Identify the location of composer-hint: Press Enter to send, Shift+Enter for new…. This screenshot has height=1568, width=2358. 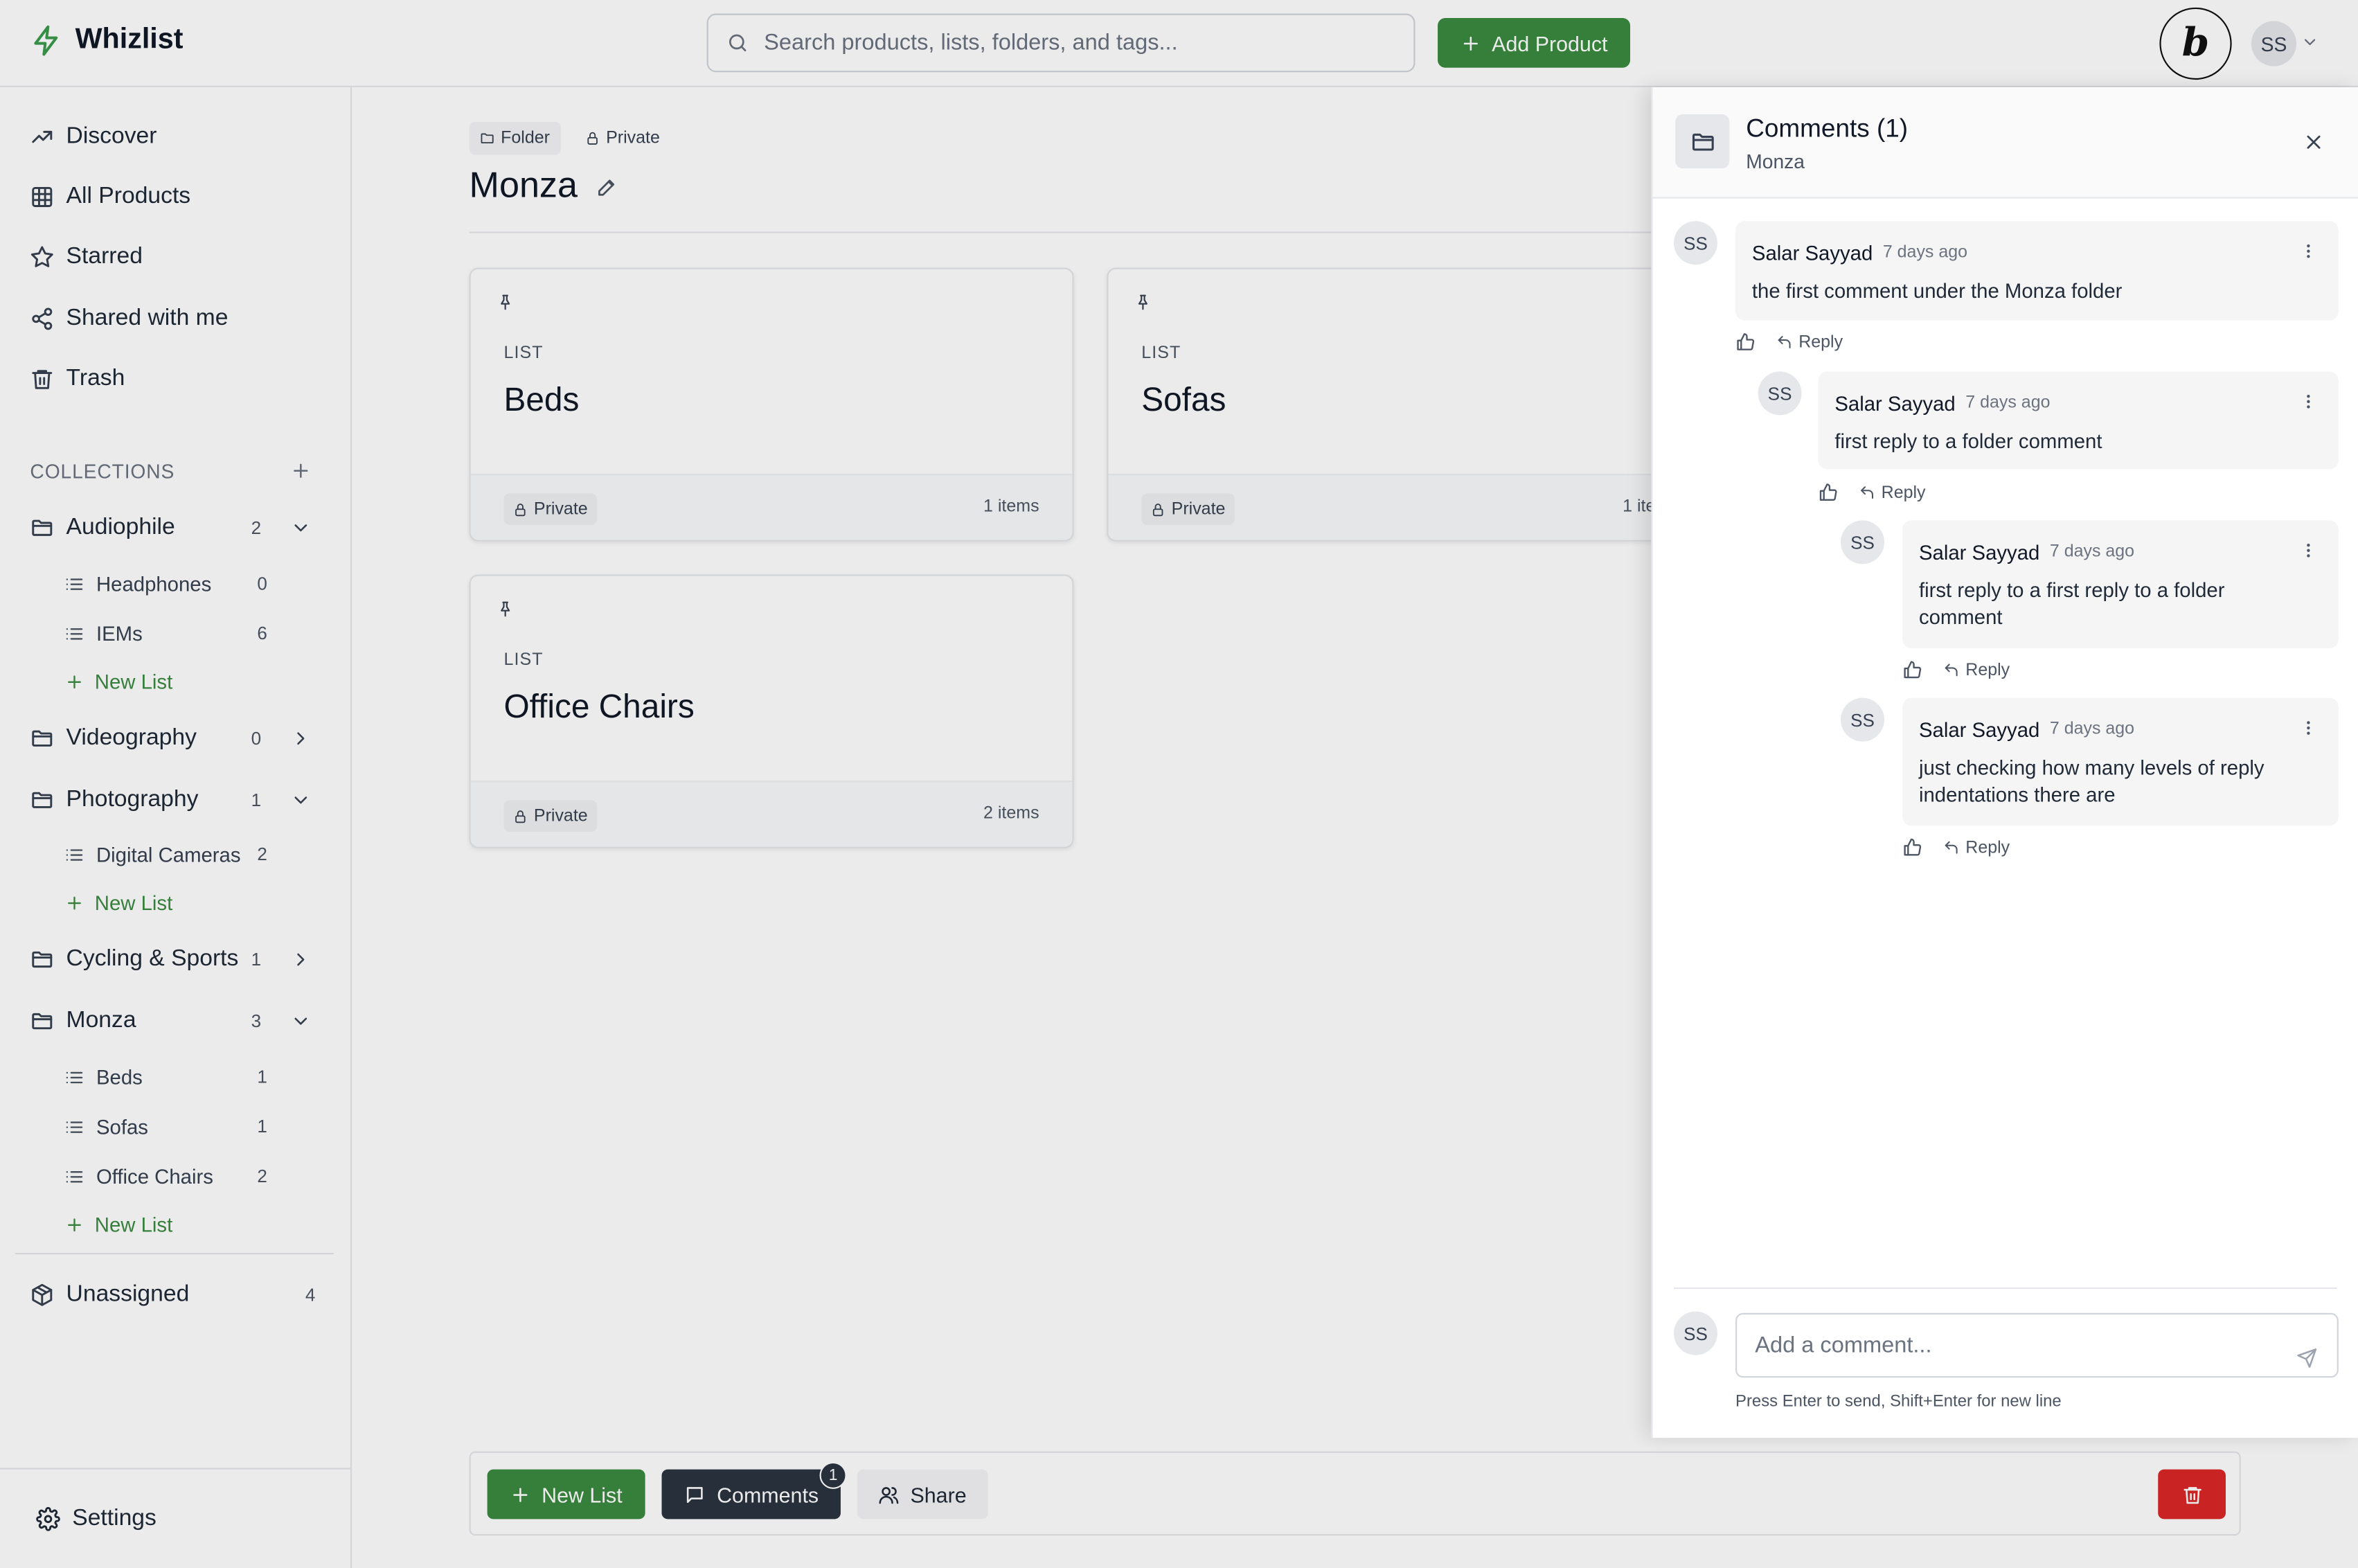
(1898, 1402).